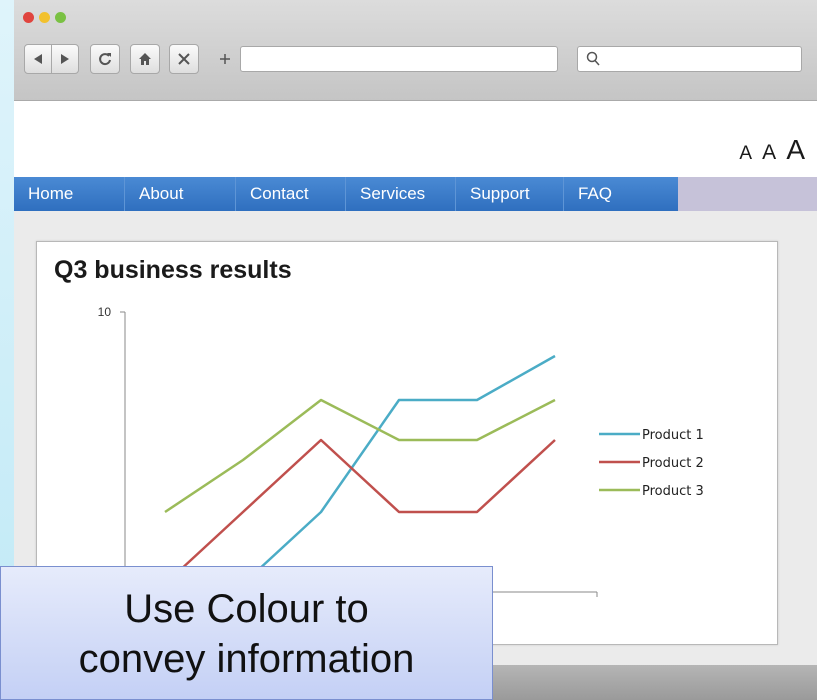  What do you see at coordinates (689, 59) in the screenshot?
I see `search-input` at bounding box center [689, 59].